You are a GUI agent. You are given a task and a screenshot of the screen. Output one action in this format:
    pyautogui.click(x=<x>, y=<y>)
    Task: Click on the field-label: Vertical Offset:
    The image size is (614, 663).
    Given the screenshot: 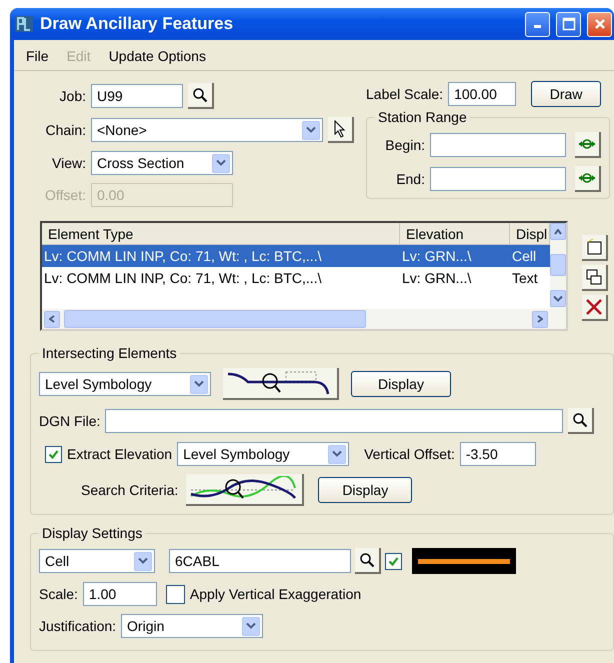 What is the action you would take?
    pyautogui.click(x=409, y=454)
    